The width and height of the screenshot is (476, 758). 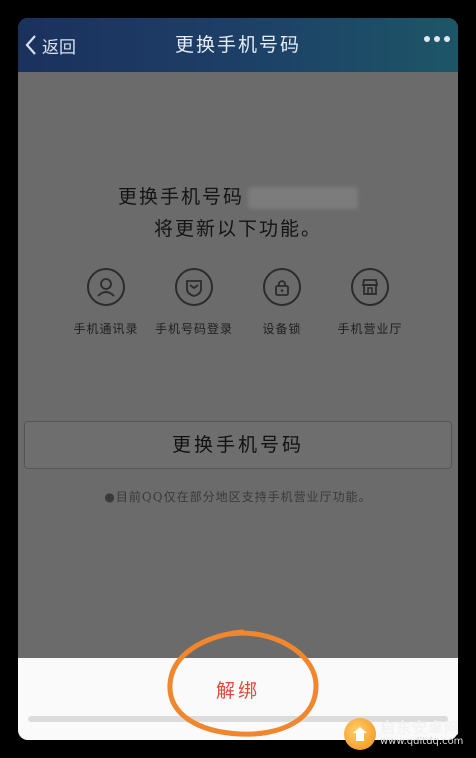 I want to click on info-line-1: 更换手机号码, so click(x=180, y=197).